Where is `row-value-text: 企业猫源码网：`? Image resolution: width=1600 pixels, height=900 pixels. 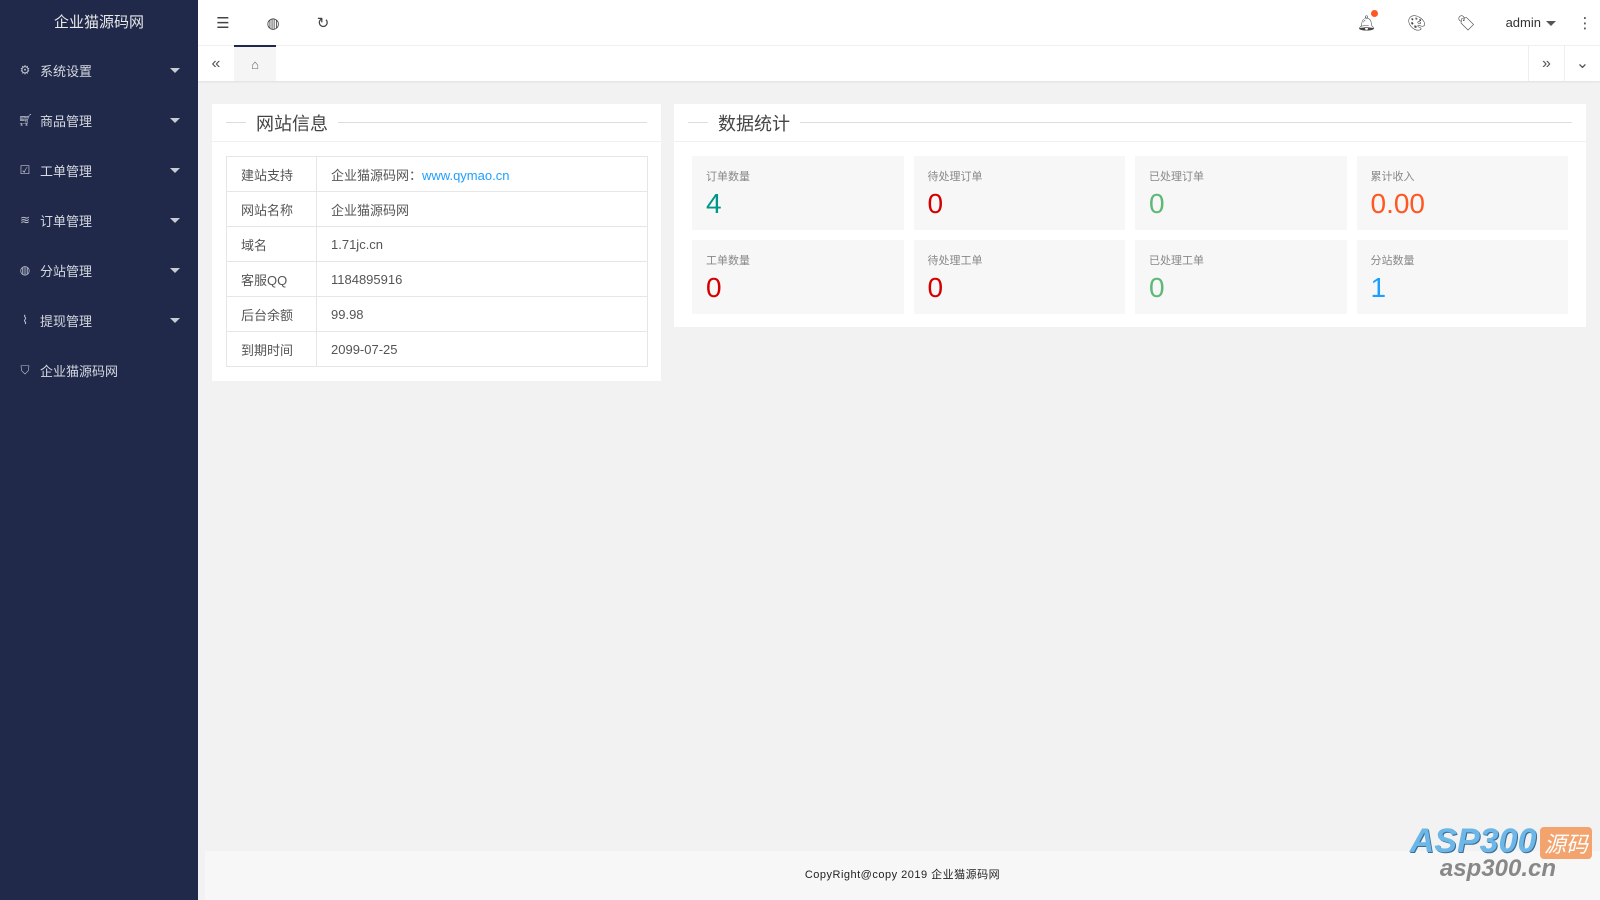 row-value-text: 企业猫源码网： is located at coordinates (377, 175).